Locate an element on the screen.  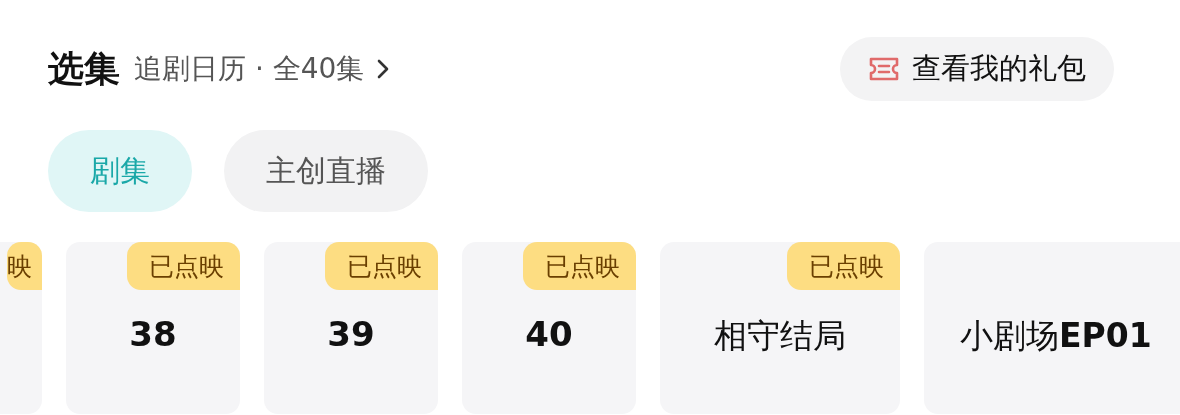
episode-card: 已点映 39 is located at coordinates (351, 328).